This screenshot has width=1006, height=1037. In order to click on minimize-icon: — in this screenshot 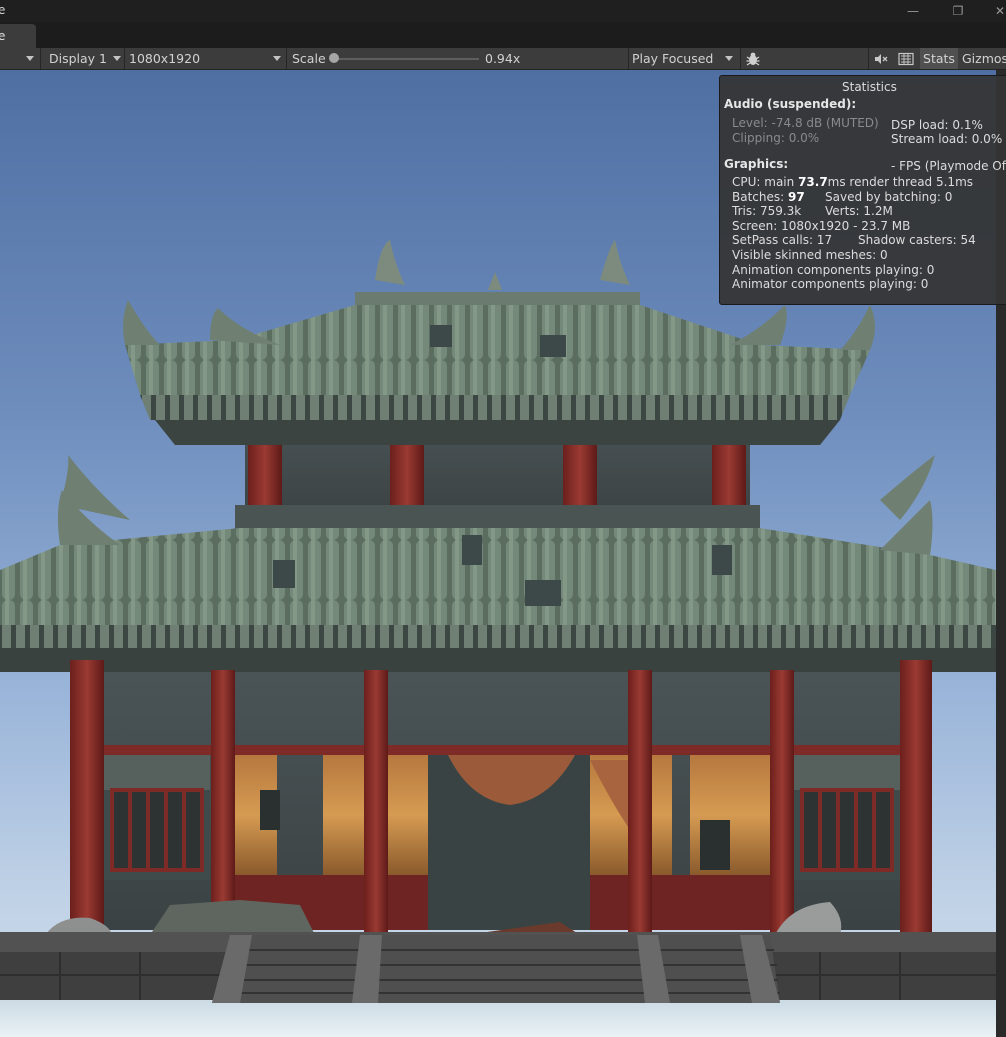, I will do `click(913, 11)`.